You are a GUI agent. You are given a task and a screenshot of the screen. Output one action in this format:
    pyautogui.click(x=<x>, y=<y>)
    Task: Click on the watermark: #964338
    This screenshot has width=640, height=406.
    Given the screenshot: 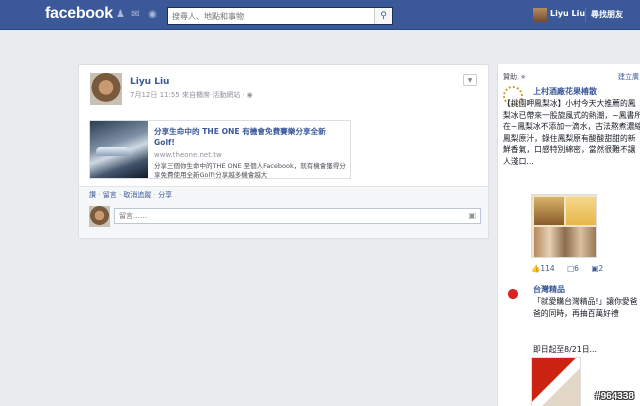 What is the action you would take?
    pyautogui.click(x=614, y=396)
    